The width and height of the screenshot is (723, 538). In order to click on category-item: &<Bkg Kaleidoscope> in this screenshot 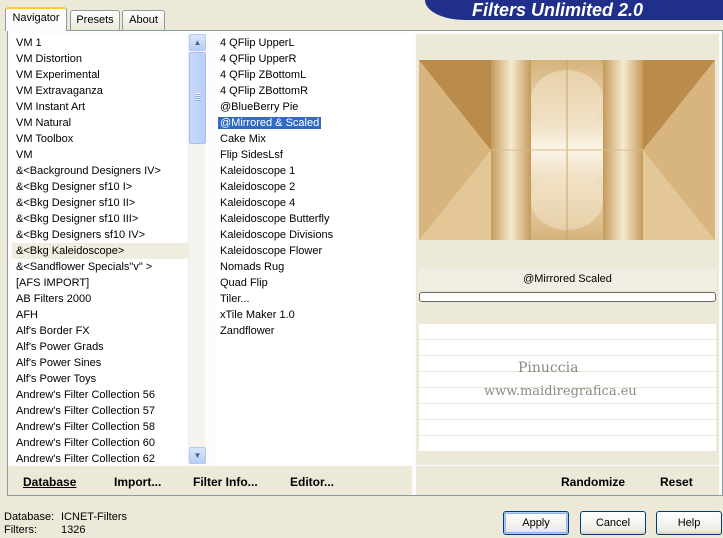, I will do `click(100, 251)`.